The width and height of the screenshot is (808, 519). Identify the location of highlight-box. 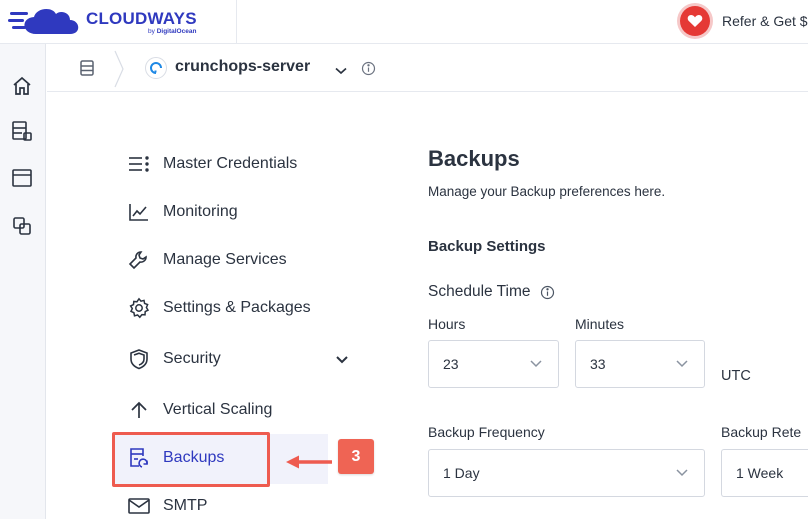
(191, 459).